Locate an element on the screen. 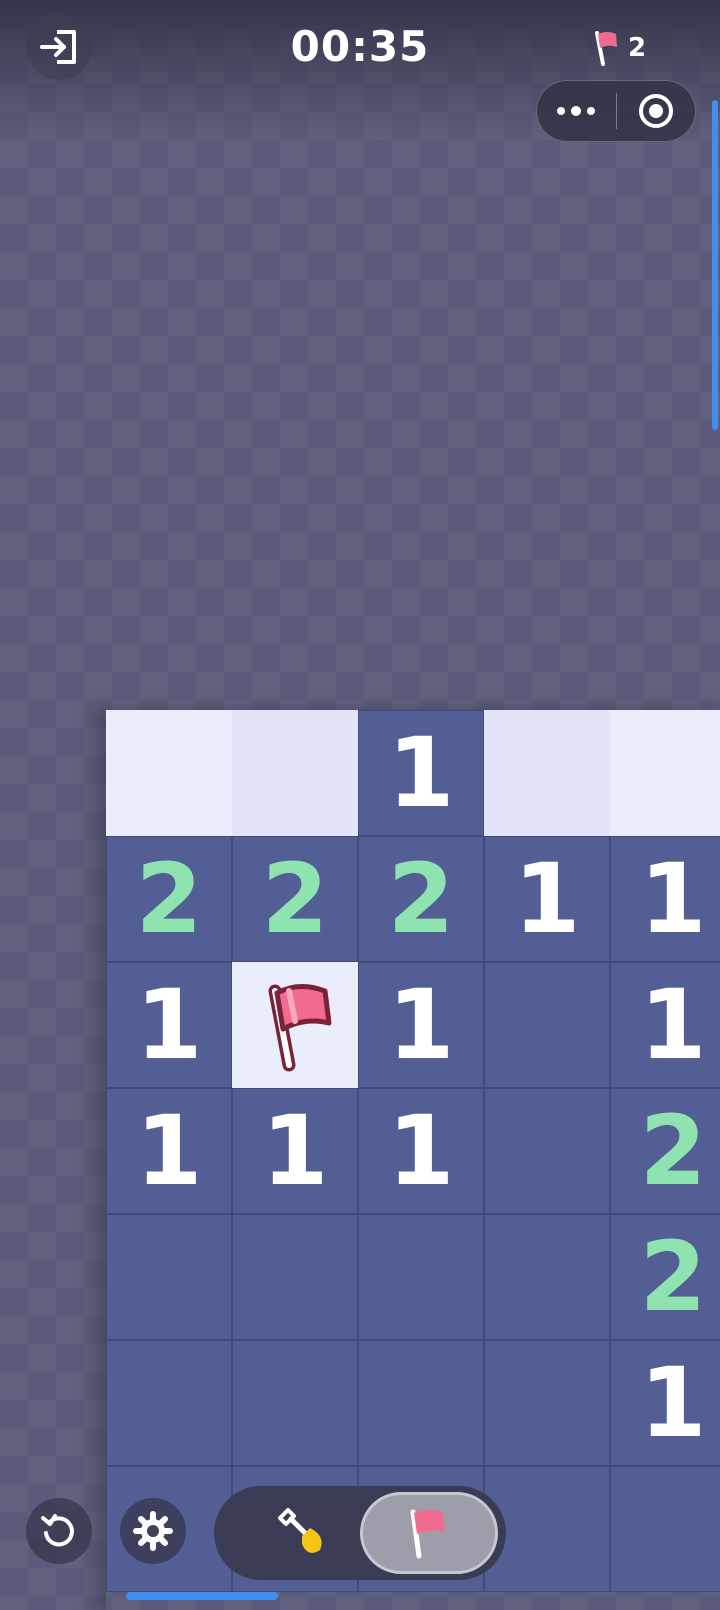 The width and height of the screenshot is (720, 1610). close-miniprogram-button is located at coordinates (656, 111).